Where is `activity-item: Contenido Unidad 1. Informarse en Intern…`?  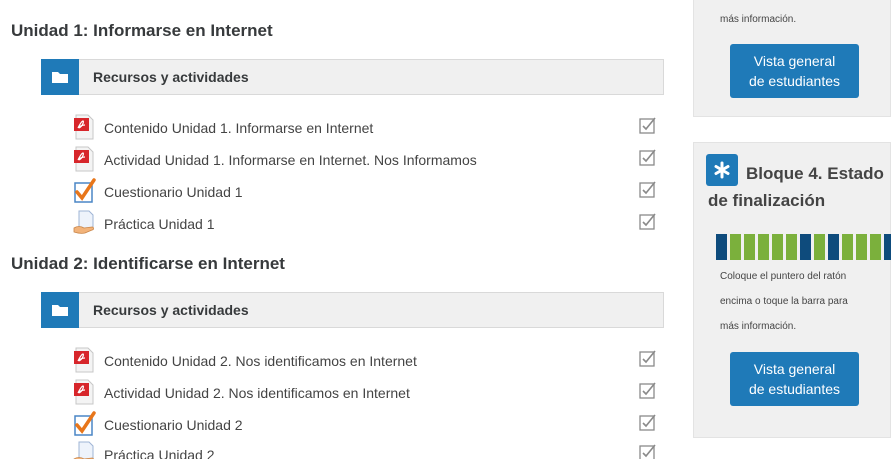 activity-item: Contenido Unidad 1. Informarse en Intern… is located at coordinates (373, 129).